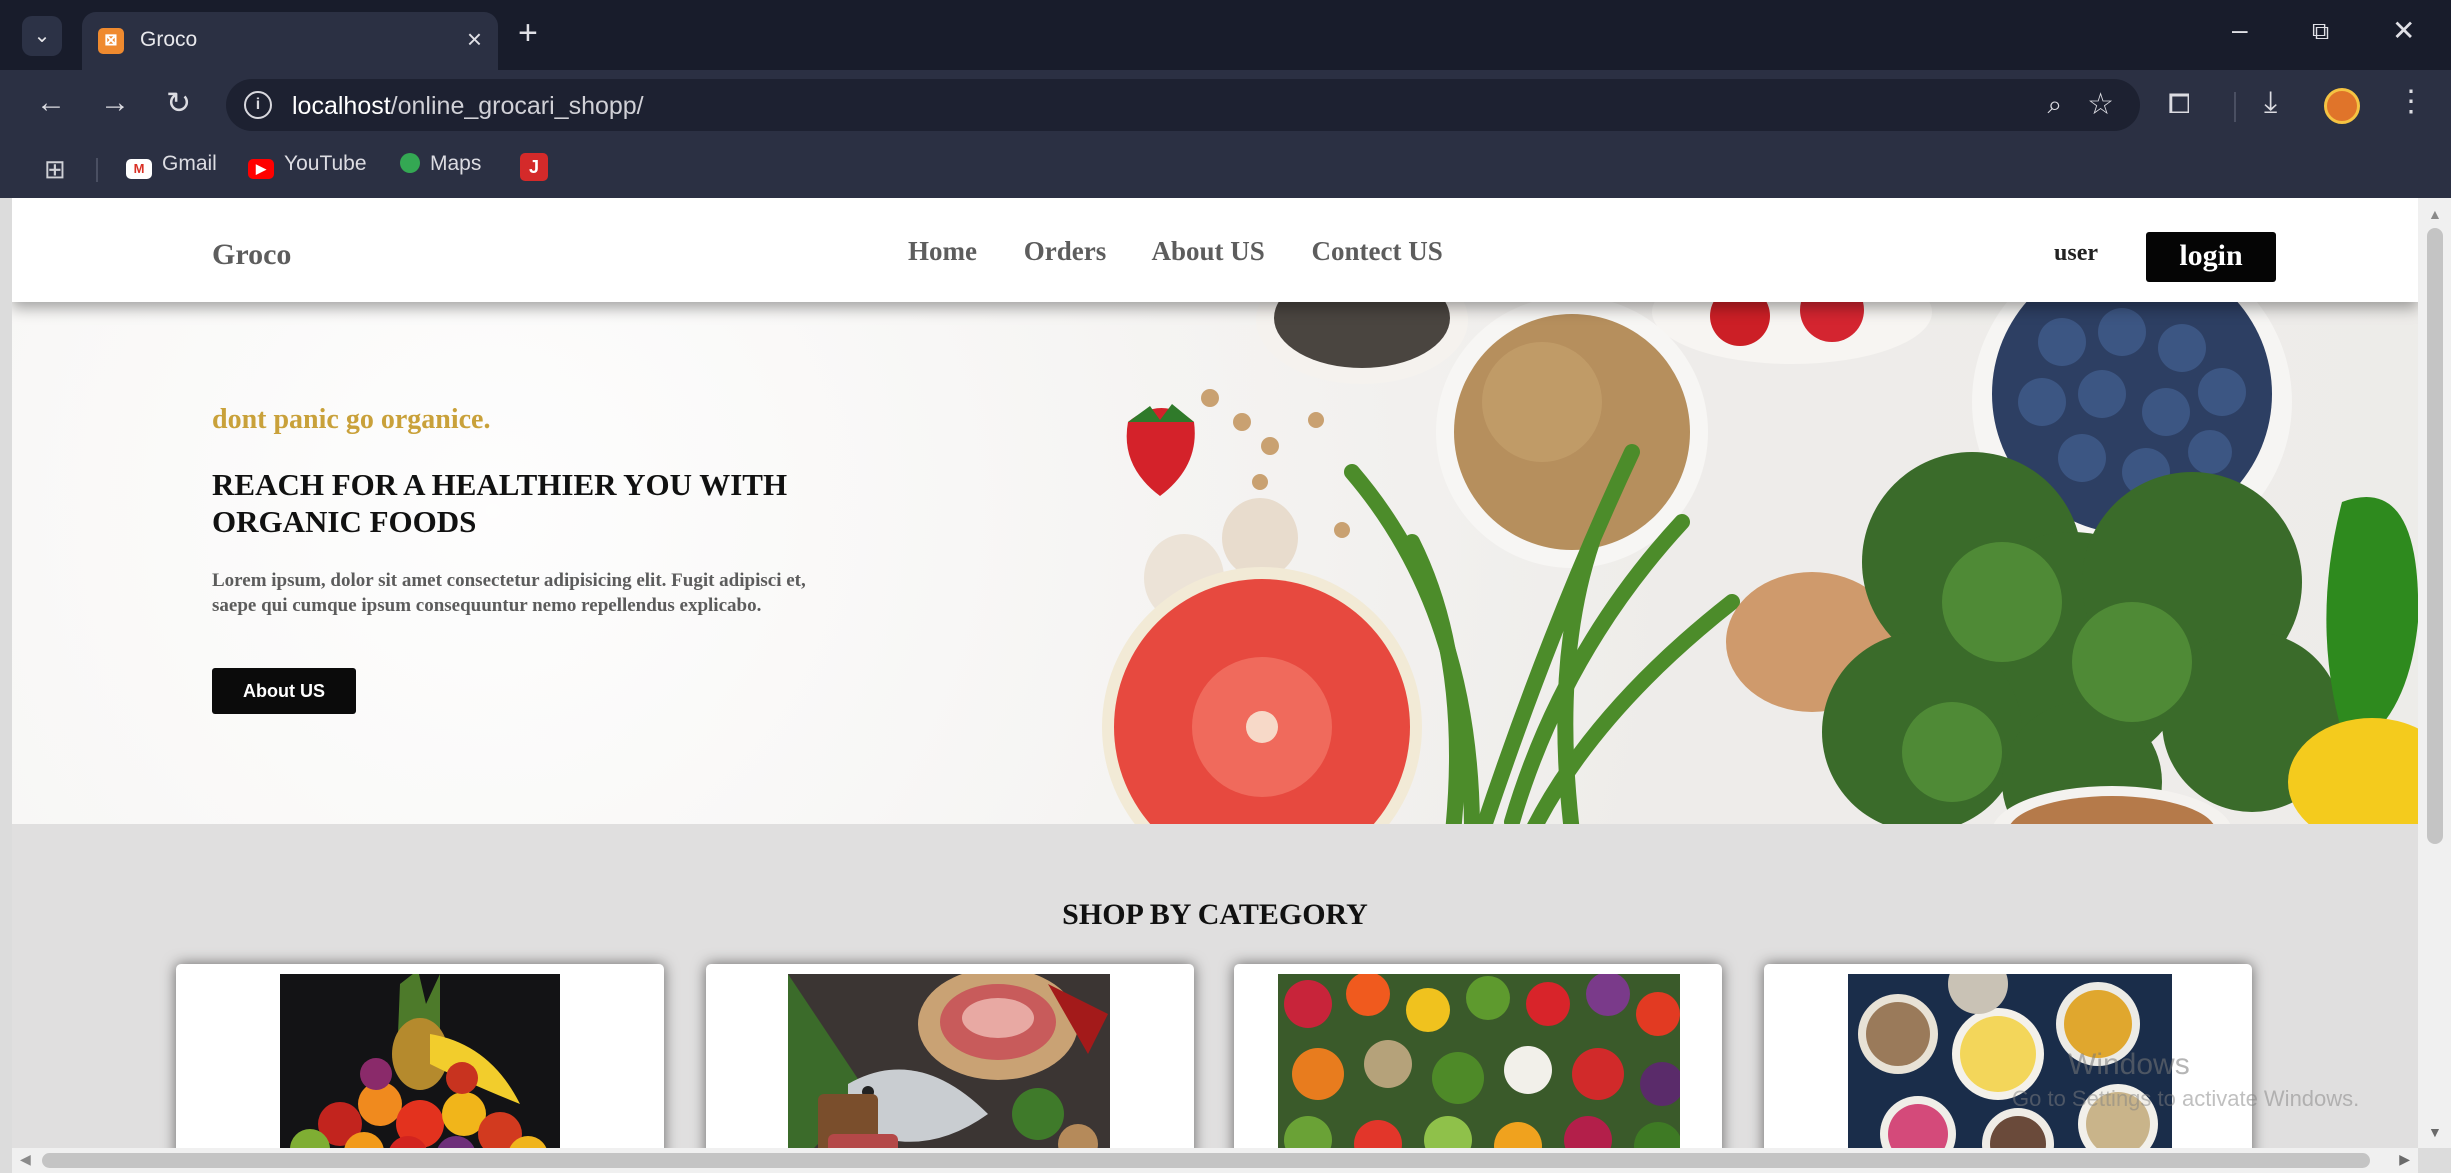 The height and width of the screenshot is (1173, 2451). Describe the element at coordinates (534, 167) in the screenshot. I see `j-app-icon: J` at that location.